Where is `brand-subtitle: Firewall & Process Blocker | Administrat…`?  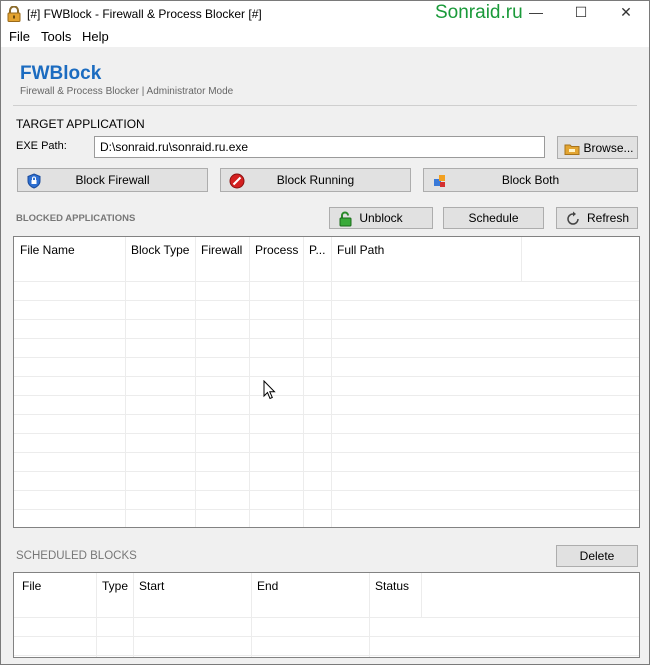
brand-subtitle: Firewall & Process Blocker | Administrat… is located at coordinates (127, 91).